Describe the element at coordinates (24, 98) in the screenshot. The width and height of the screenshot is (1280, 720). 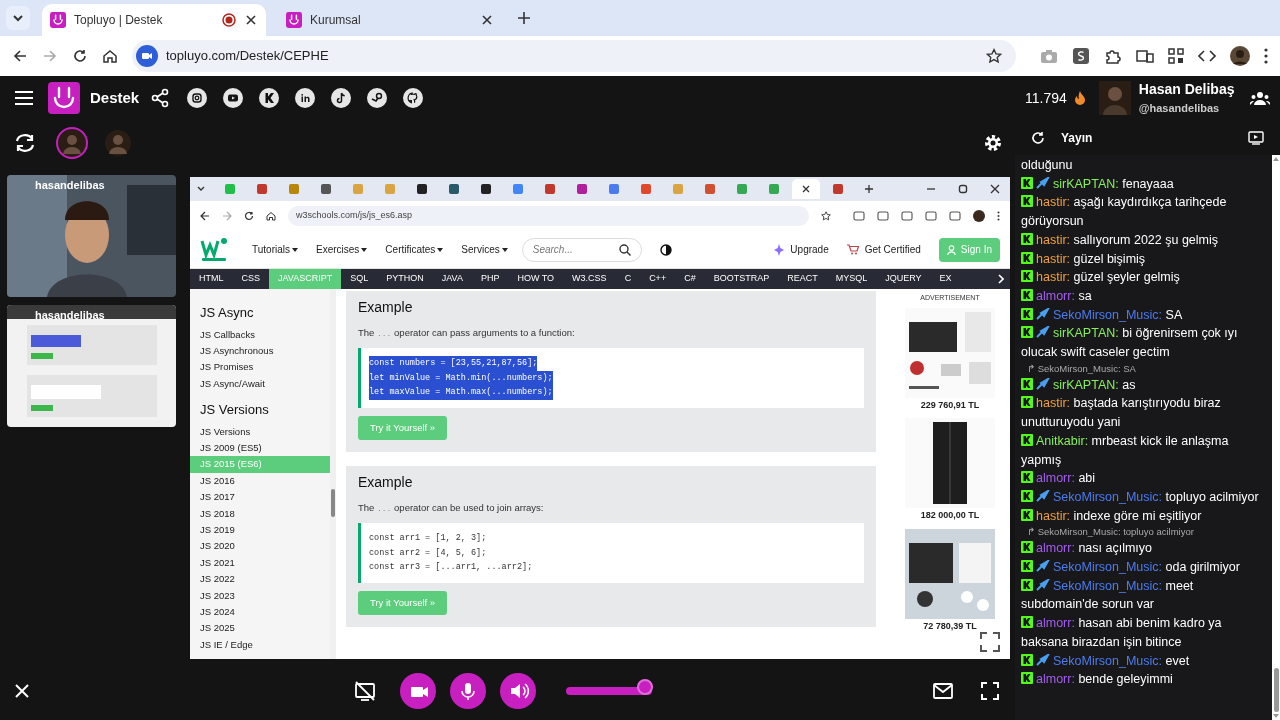
I see `menu-icon` at that location.